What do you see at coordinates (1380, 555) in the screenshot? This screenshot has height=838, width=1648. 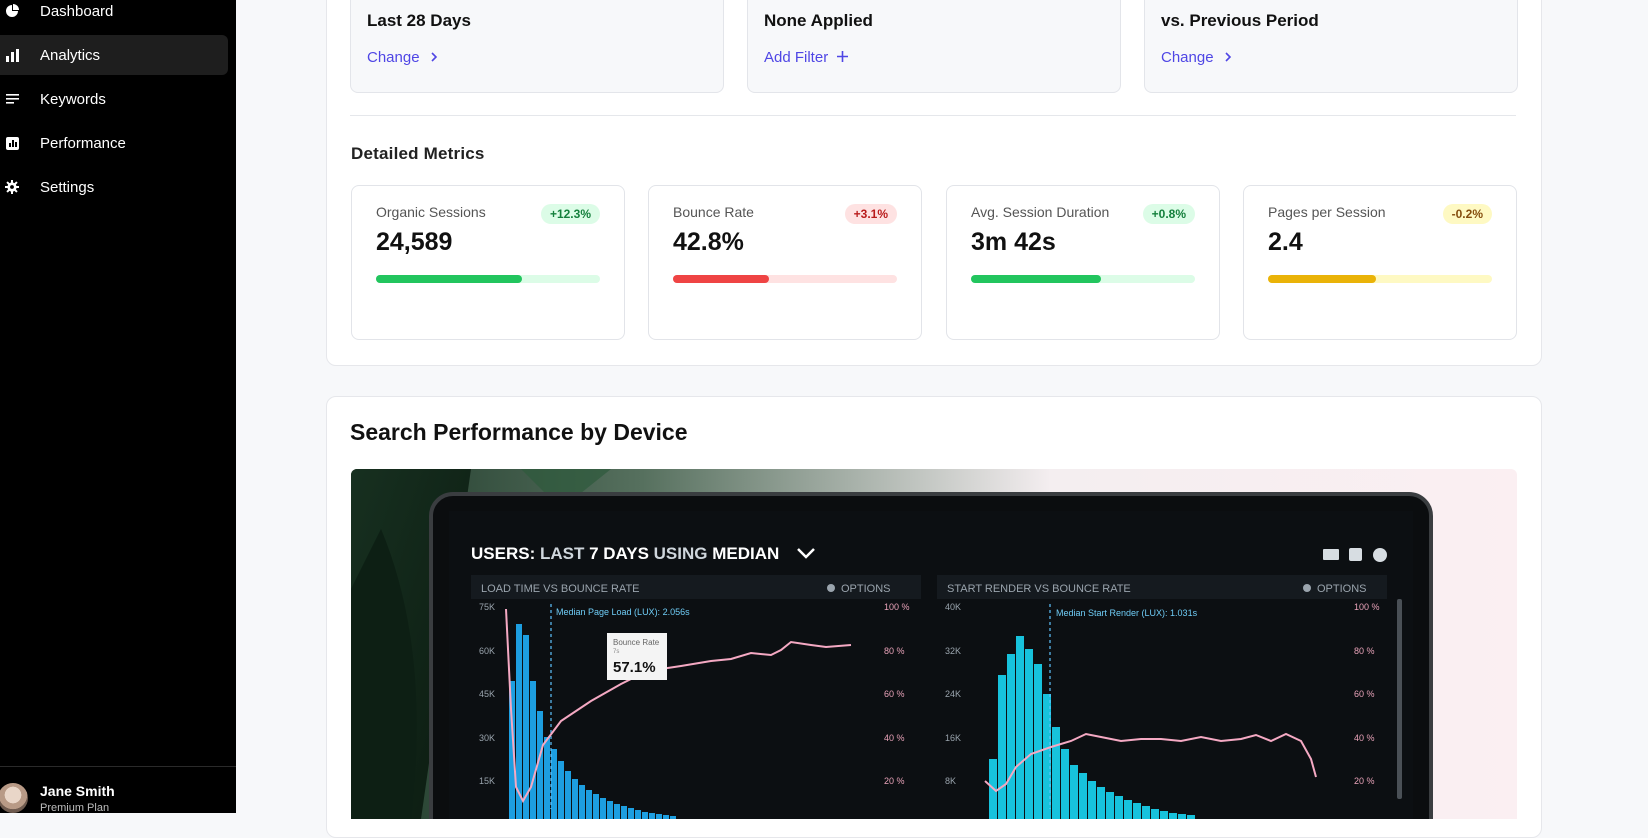 I see `help-icon` at bounding box center [1380, 555].